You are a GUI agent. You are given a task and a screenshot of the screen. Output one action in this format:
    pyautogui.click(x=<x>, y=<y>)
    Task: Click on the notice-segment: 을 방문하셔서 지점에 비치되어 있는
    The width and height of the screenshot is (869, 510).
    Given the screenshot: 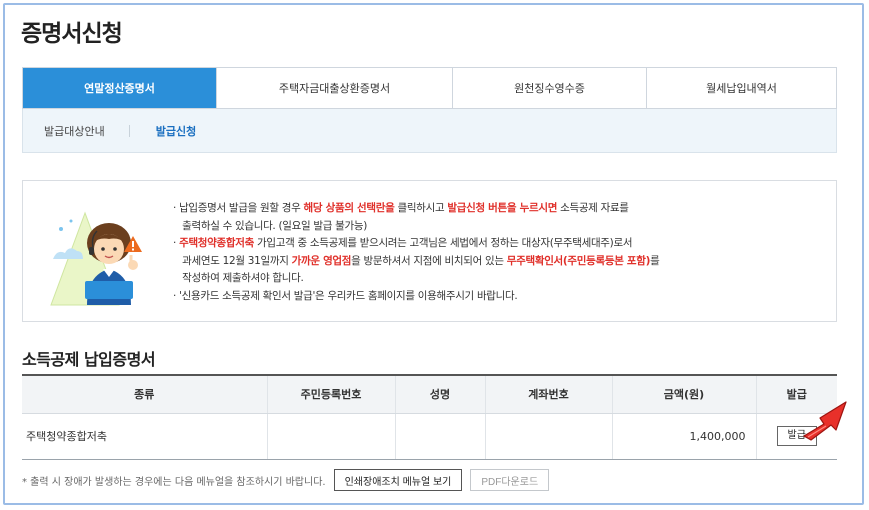 What is the action you would take?
    pyautogui.click(x=429, y=260)
    